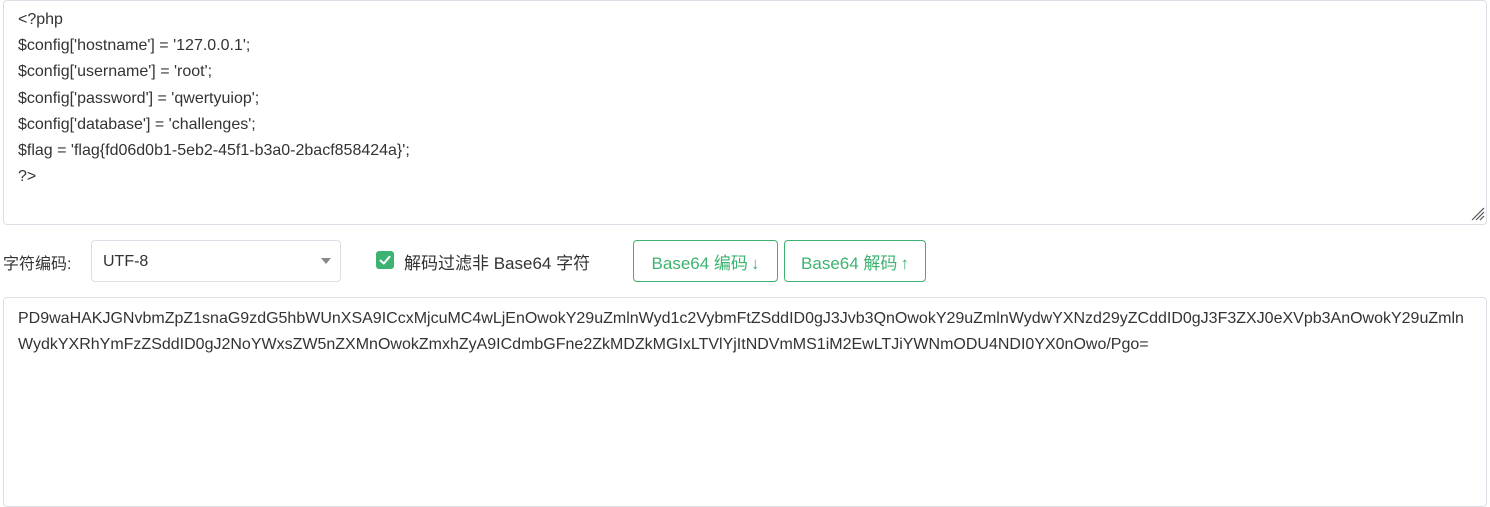 The width and height of the screenshot is (1490, 507). I want to click on arrow-down-icon: ↓, so click(755, 263).